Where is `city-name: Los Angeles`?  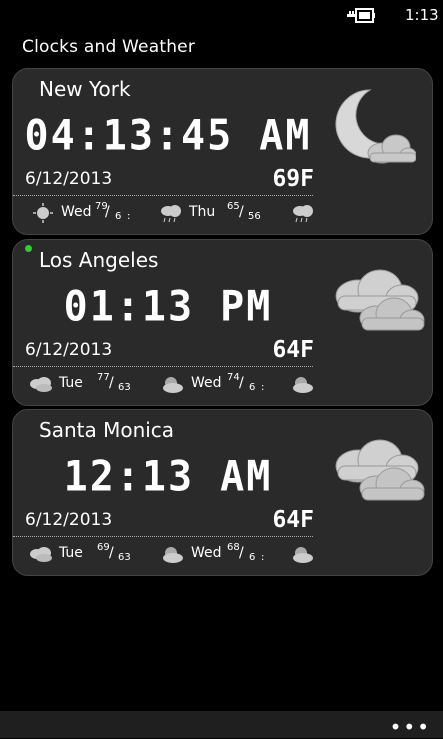 city-name: Los Angeles is located at coordinates (99, 260).